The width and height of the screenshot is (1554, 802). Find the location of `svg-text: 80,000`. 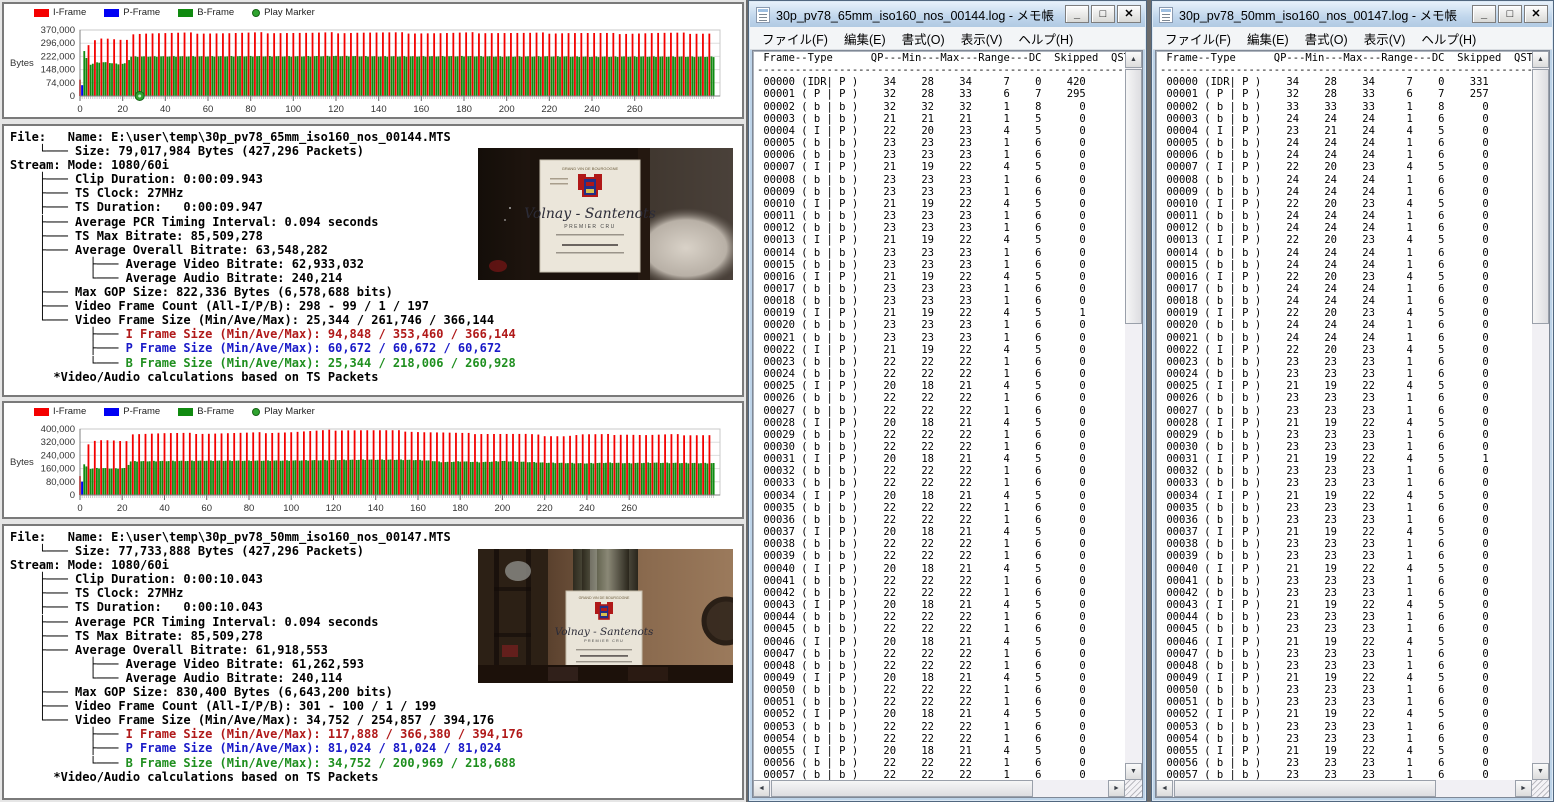

svg-text: 80,000 is located at coordinates (60, 482).